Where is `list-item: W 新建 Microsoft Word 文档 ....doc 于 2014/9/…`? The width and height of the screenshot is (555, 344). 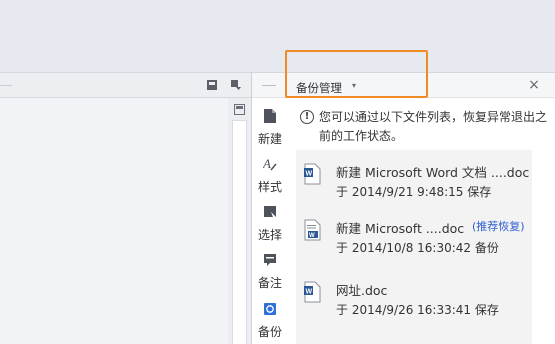 list-item: W 新建 Microsoft Word 文档 ....doc 于 2014/9/… is located at coordinates (414, 187).